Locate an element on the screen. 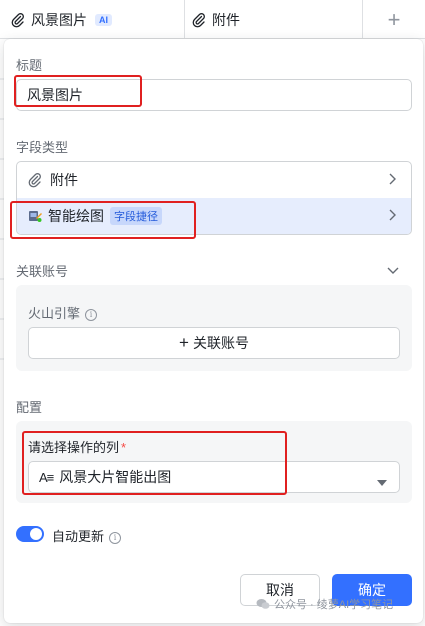  column-select-label: 请选择操作的列 is located at coordinates (74, 447).